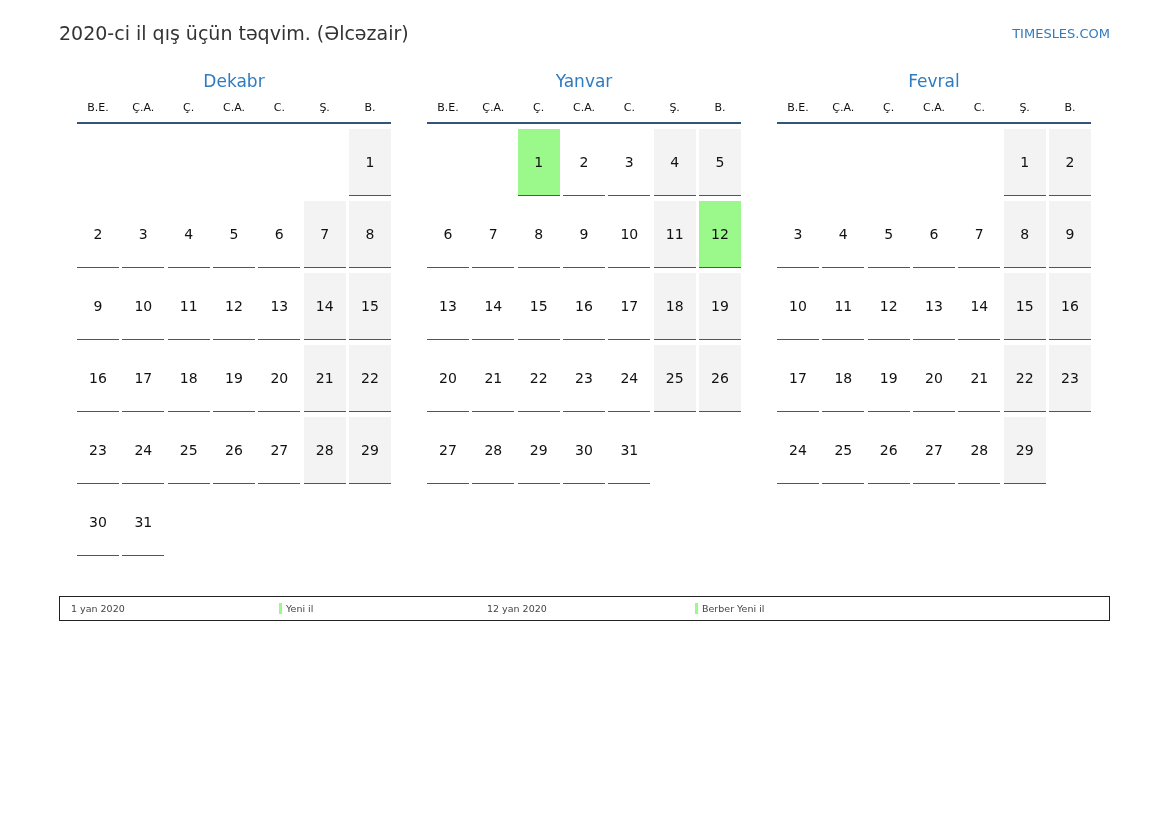 Image resolution: width=1169 pixels, height=827 pixels. Describe the element at coordinates (234, 33) in the screenshot. I see `page-title: 2020-ci il qış üçün təqvim. (Əlcəzair)` at that location.